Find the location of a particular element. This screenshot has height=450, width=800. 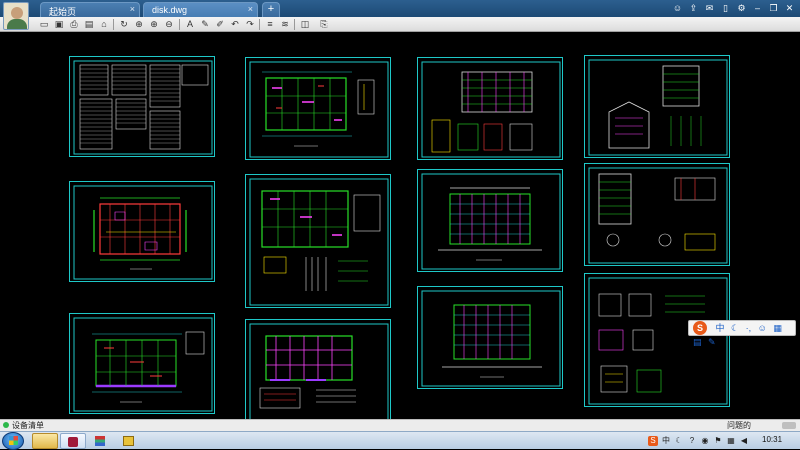

undo-icon: ↶ is located at coordinates (235, 24).